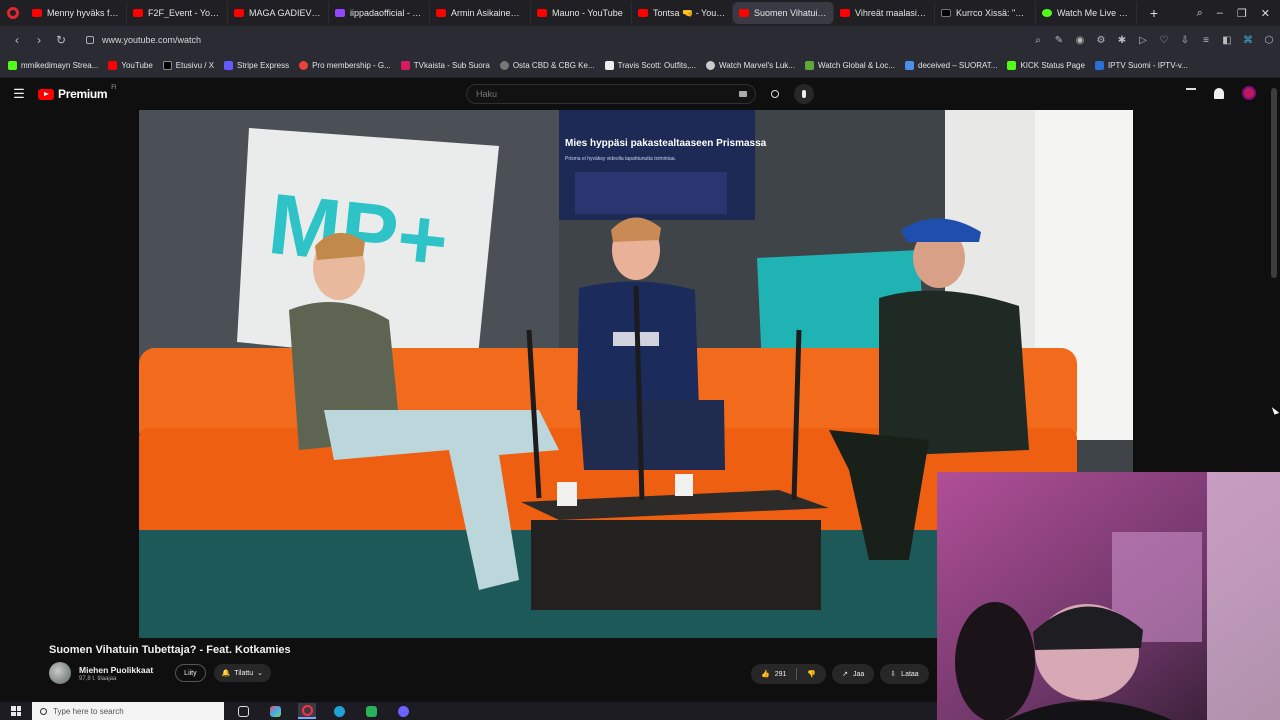 The image size is (1280, 720). What do you see at coordinates (445, 65) in the screenshot?
I see `bookmark-item: TVkaista - Sub Suora` at bounding box center [445, 65].